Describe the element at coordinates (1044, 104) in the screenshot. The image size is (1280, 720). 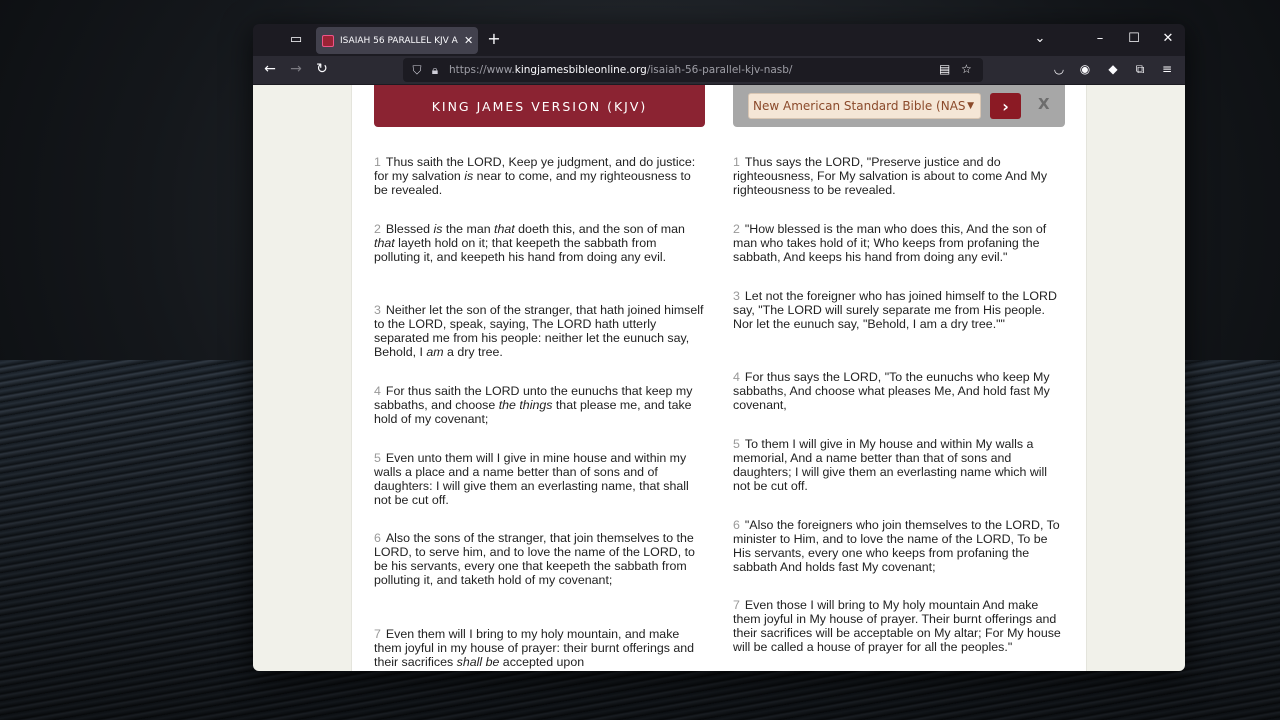
I see `remove-version-button: X` at that location.